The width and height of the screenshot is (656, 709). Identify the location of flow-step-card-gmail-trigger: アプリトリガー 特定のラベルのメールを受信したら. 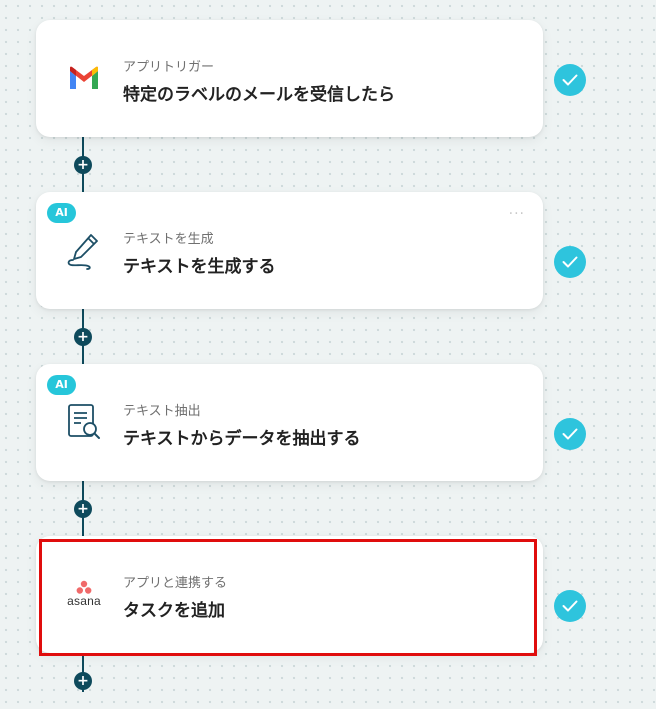
(289, 78).